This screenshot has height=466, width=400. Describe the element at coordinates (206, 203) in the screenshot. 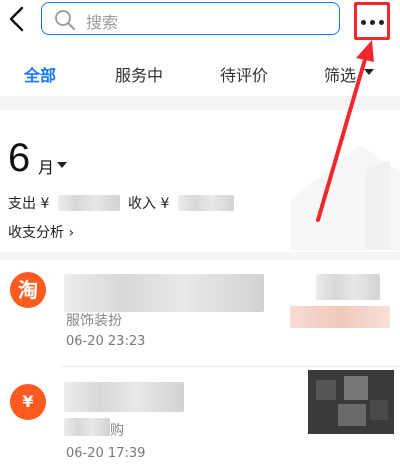

I see `income-amount-masked` at that location.